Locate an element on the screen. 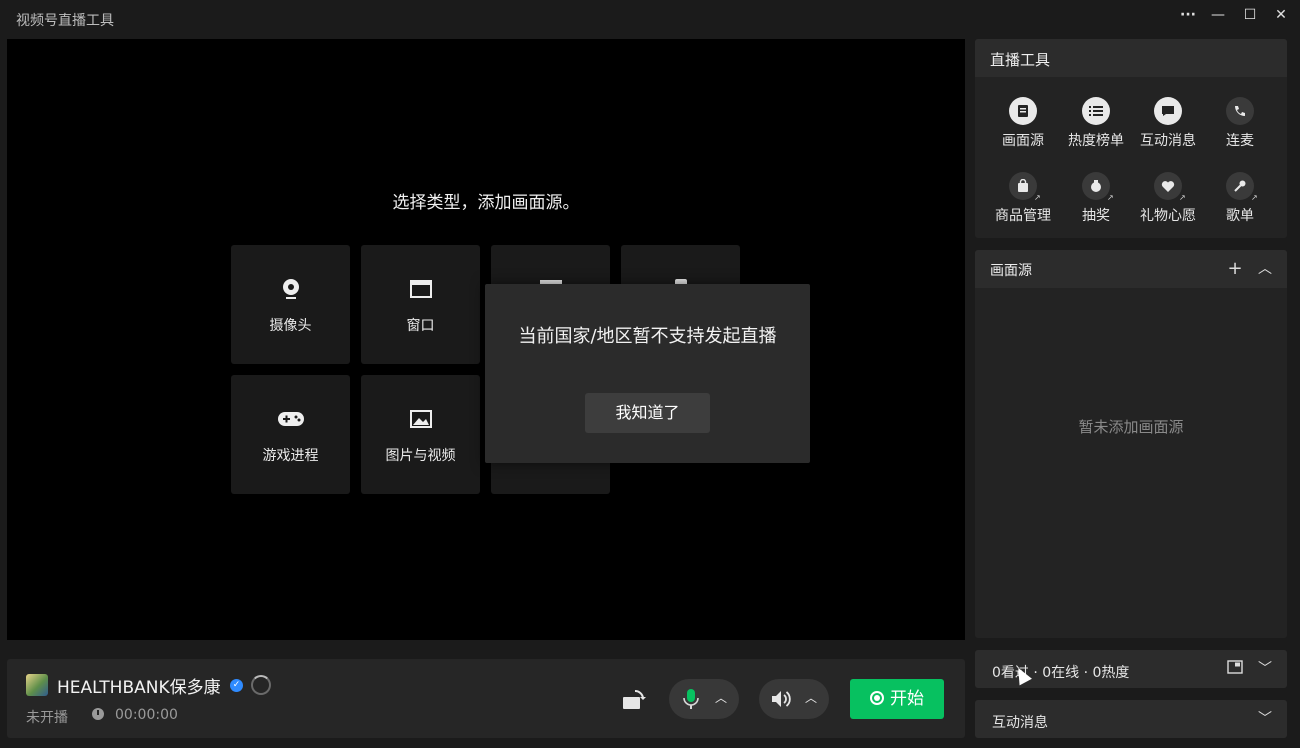  close-button: ✕ is located at coordinates (1281, 15).